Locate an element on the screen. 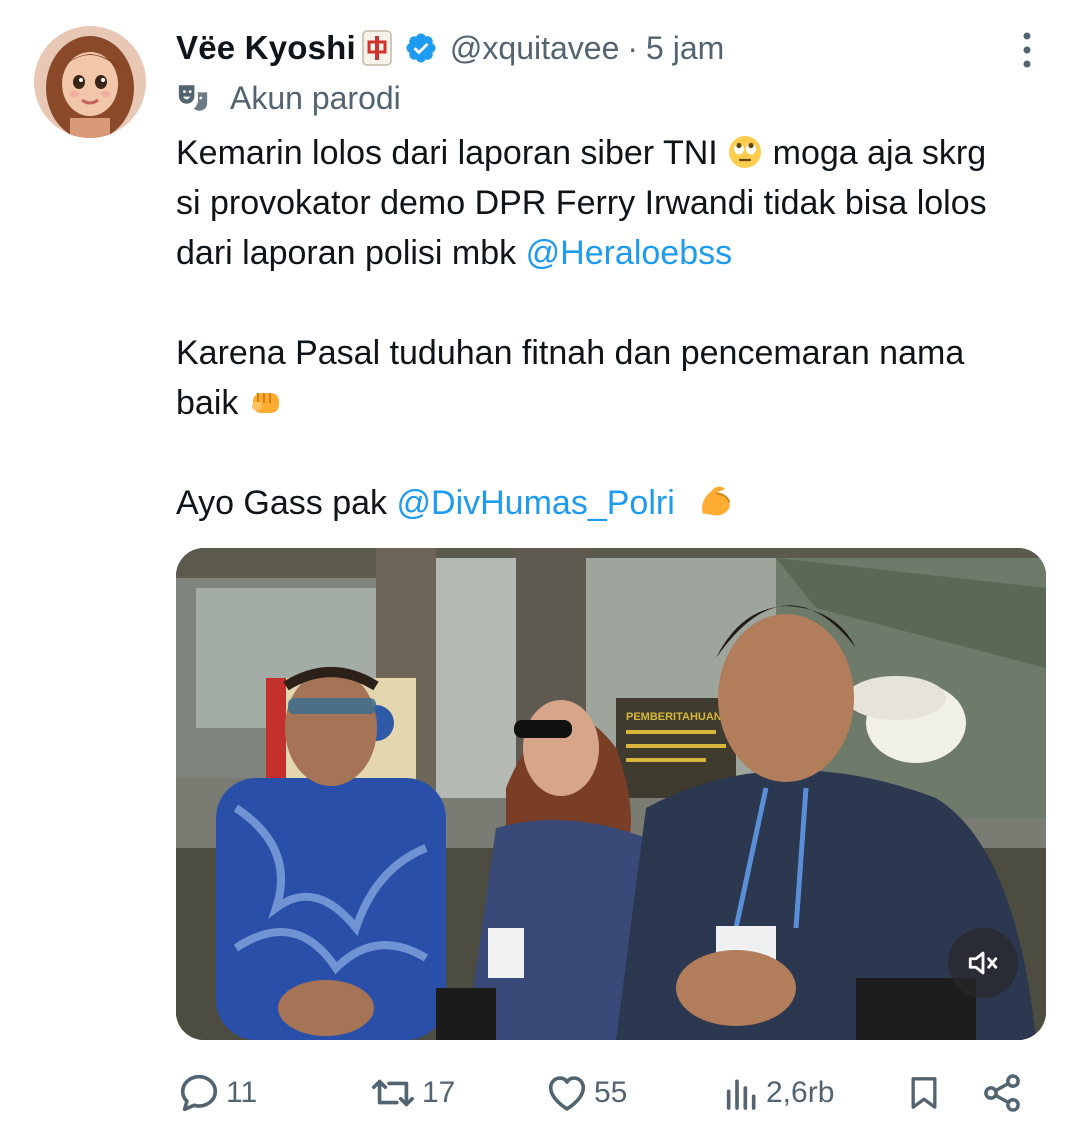 The height and width of the screenshot is (1146, 1080). like-button: 55 is located at coordinates (585, 1093).